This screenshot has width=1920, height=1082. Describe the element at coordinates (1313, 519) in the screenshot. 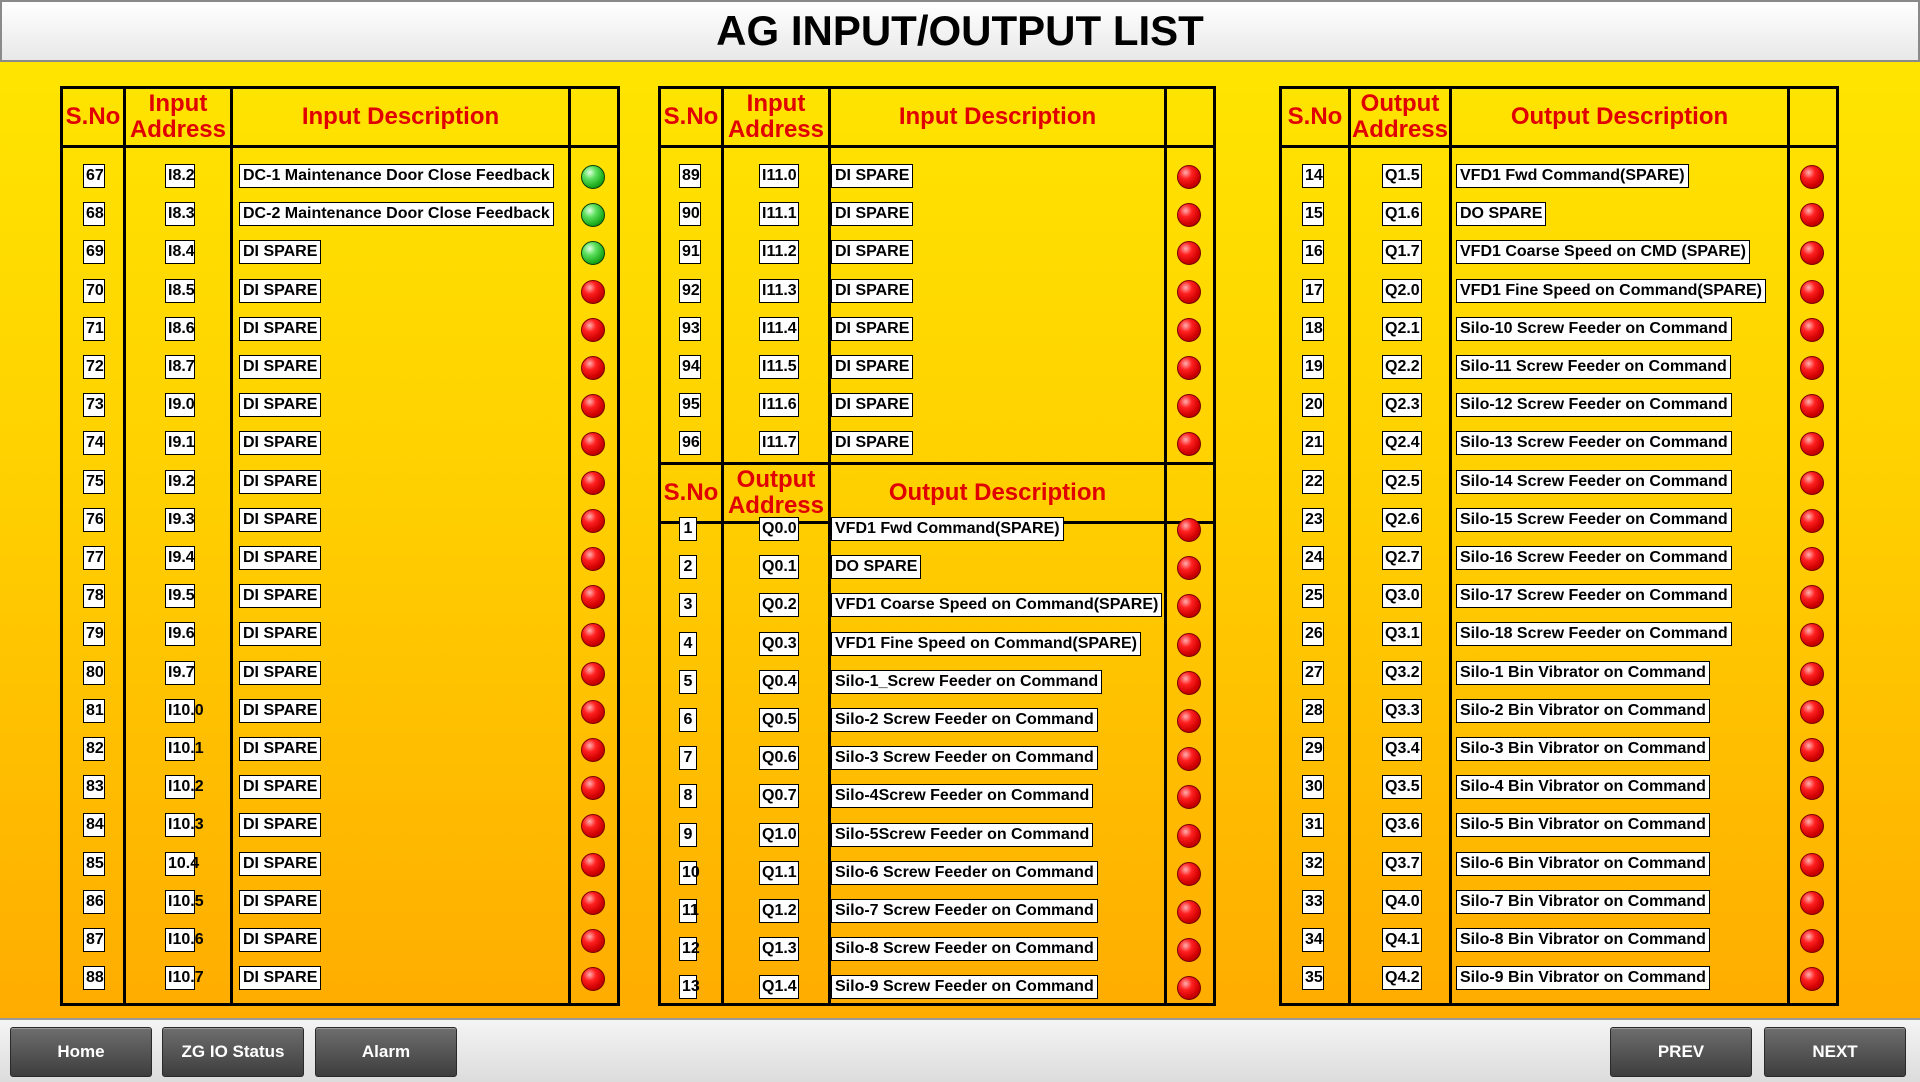

I see `serial-number: 23` at that location.